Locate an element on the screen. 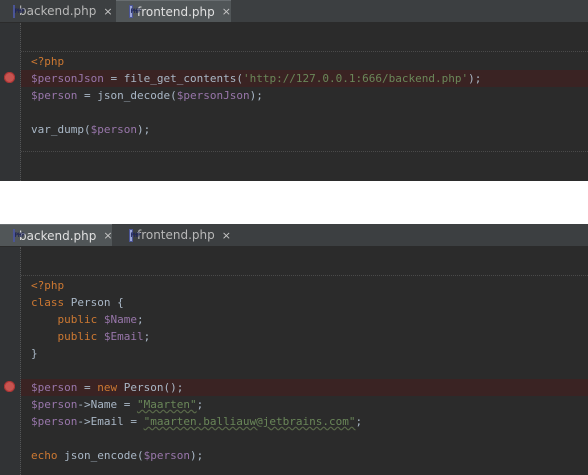 The height and width of the screenshot is (475, 588). code-line: $person = json_decode($personJson); is located at coordinates (147, 95).